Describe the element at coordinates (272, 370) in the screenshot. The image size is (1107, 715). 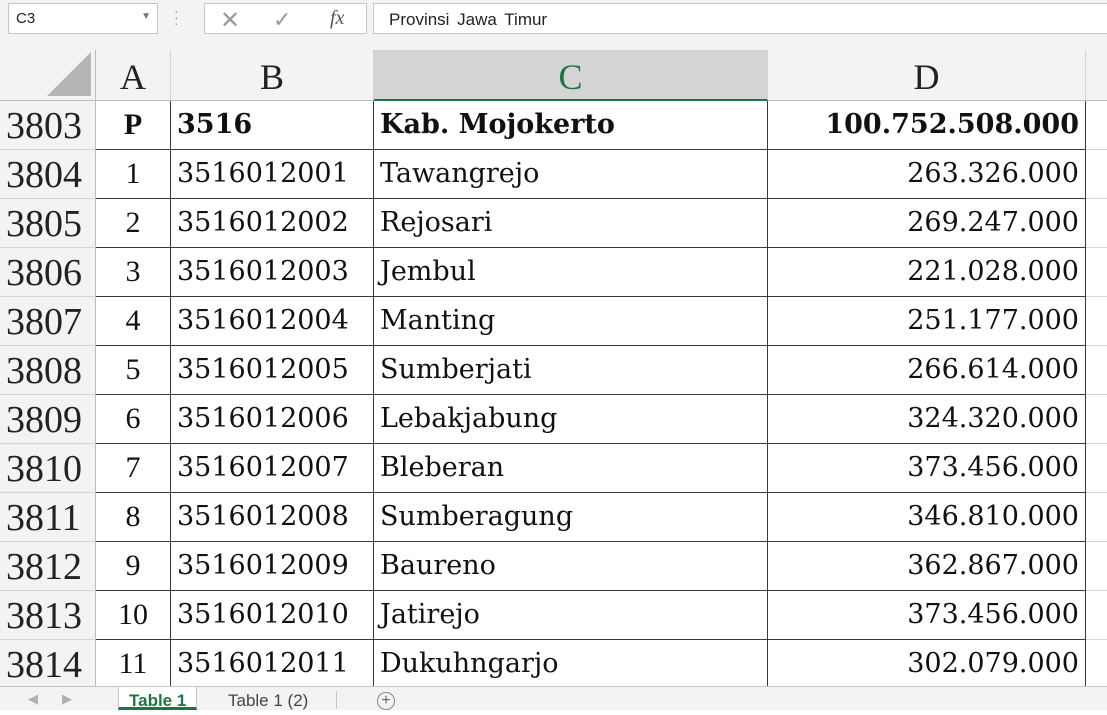
I see `cell-b: 3516012005` at that location.